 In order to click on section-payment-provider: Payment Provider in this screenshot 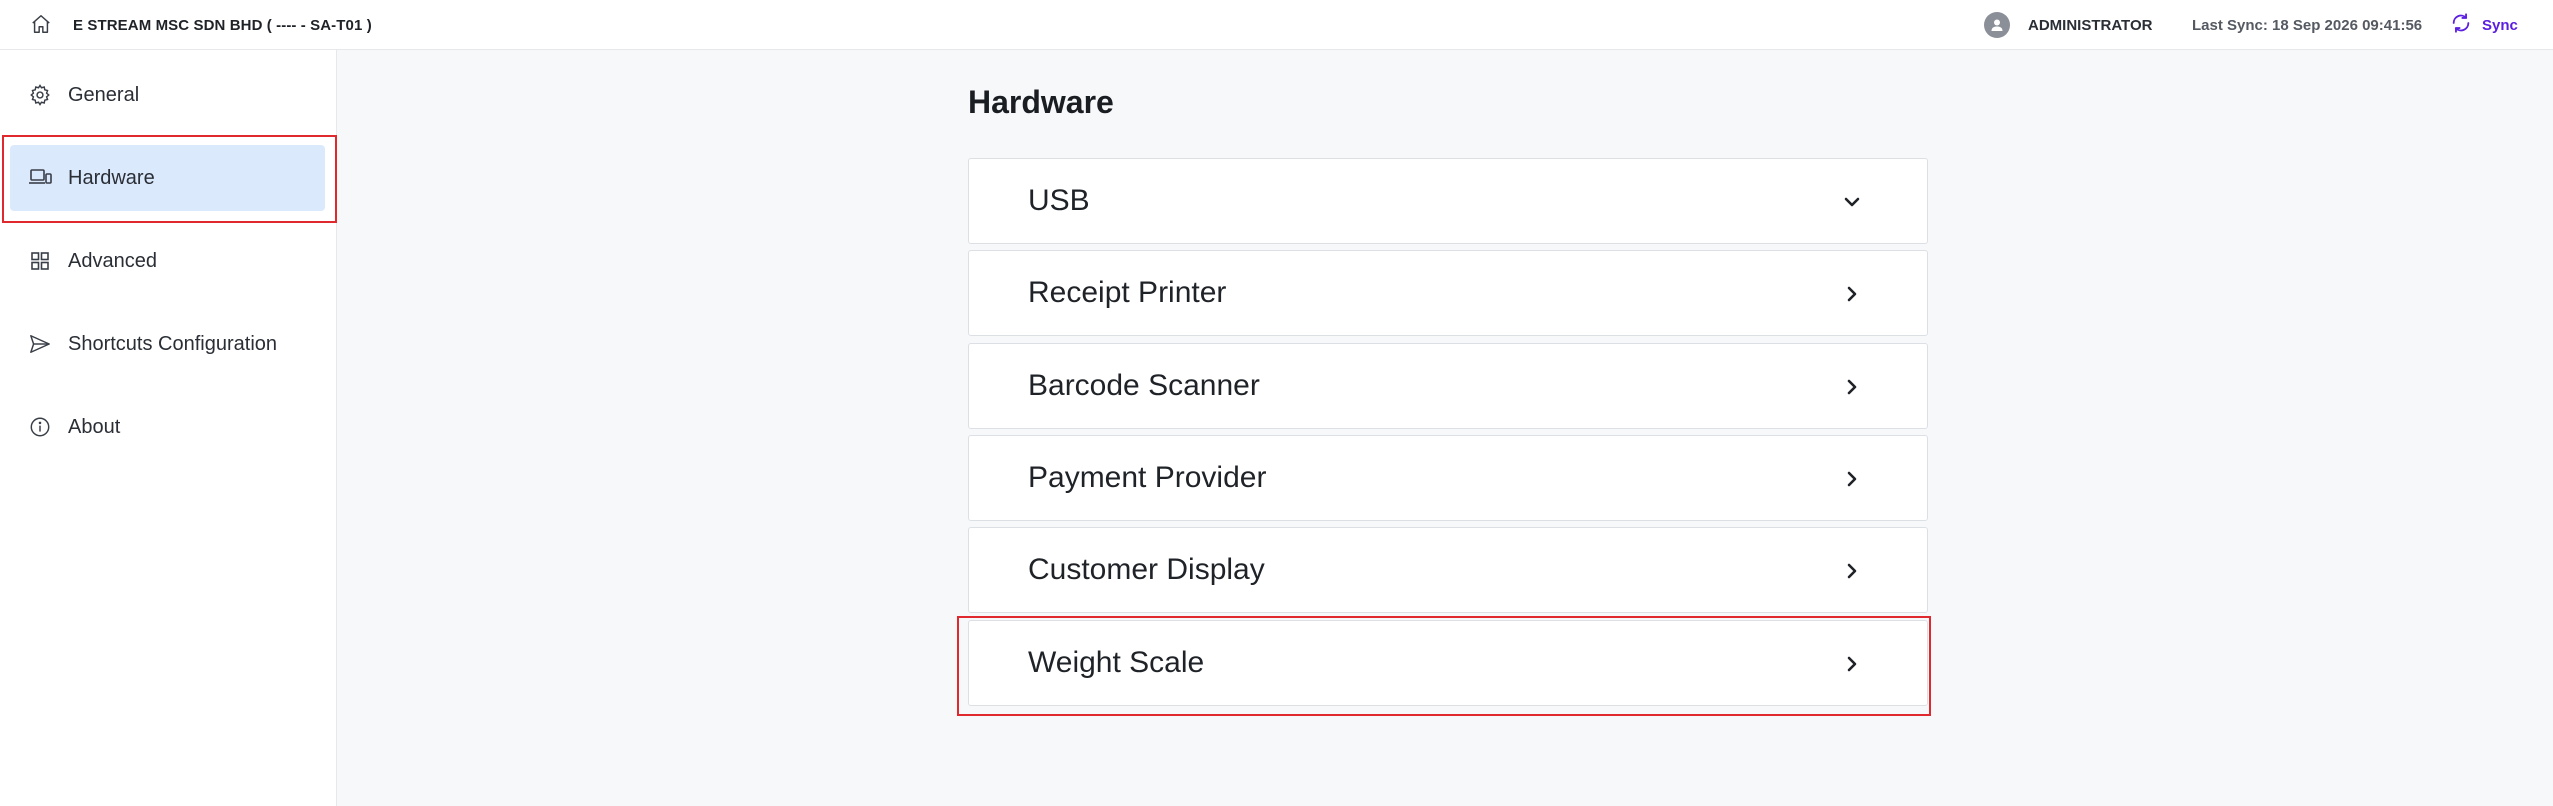, I will do `click(1448, 478)`.